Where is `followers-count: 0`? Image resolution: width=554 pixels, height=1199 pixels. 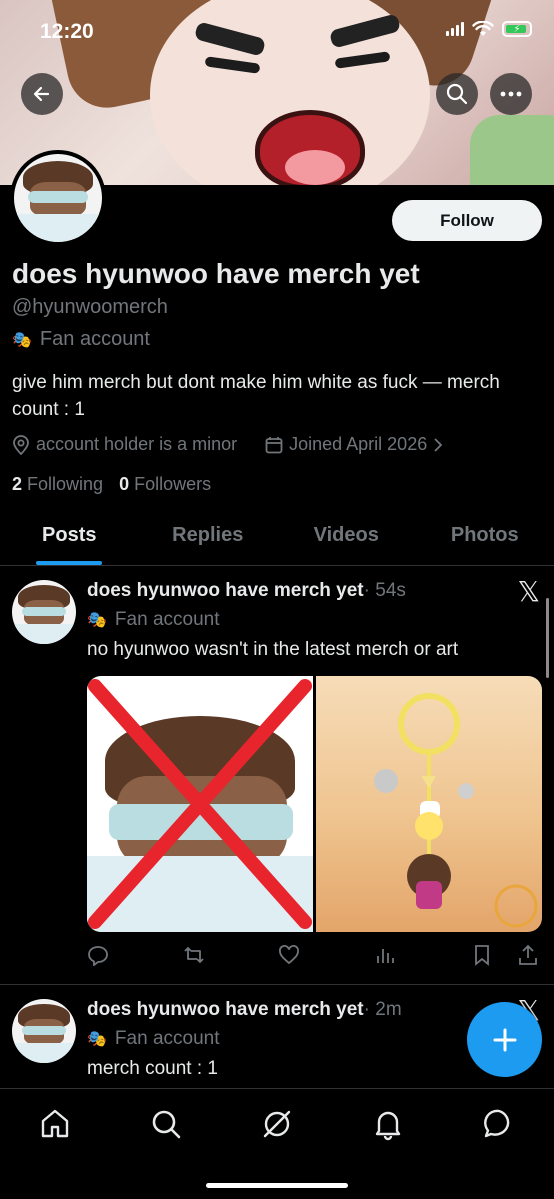 followers-count: 0 is located at coordinates (124, 484).